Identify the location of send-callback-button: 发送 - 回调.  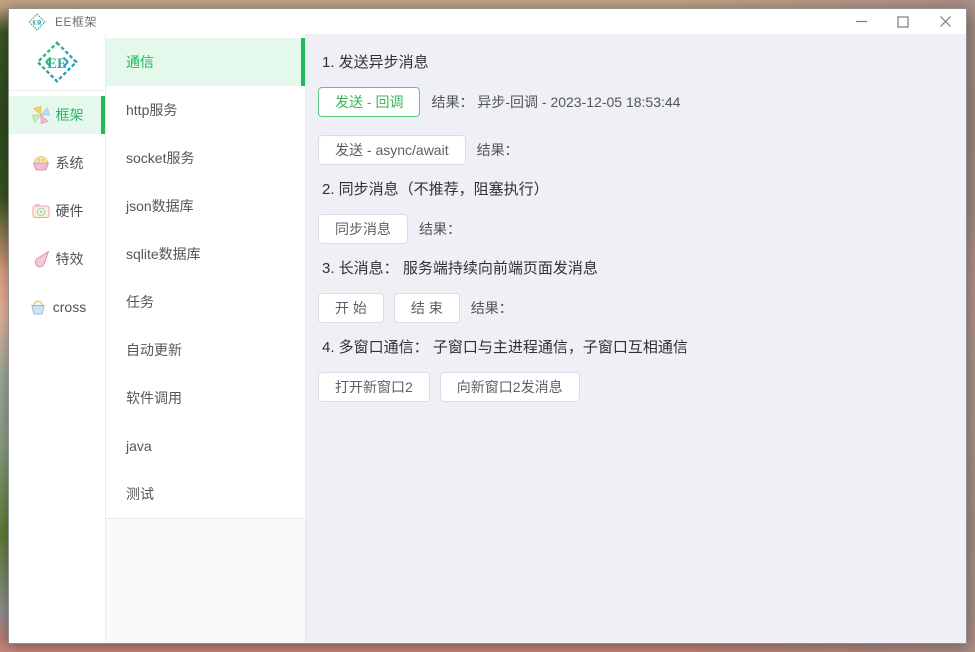
(369, 102).